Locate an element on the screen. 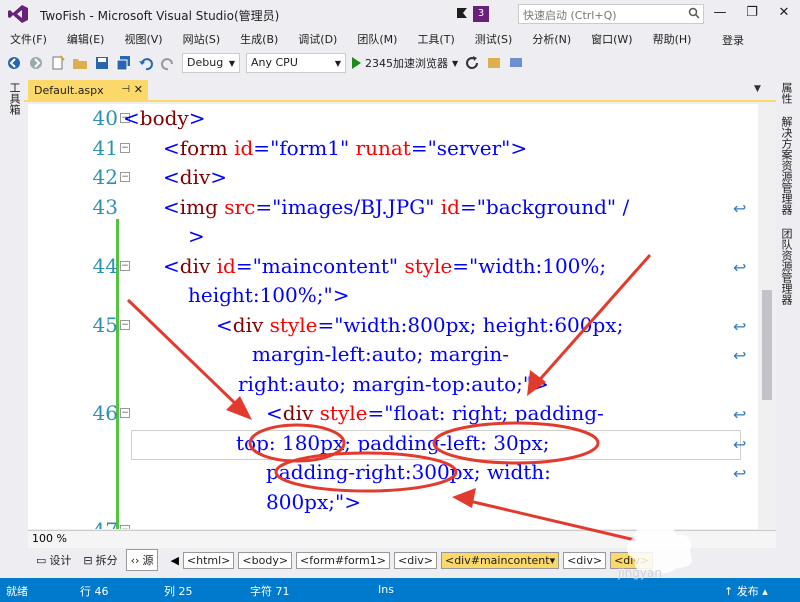 This screenshot has height=602, width=800. play-icon is located at coordinates (356, 63).